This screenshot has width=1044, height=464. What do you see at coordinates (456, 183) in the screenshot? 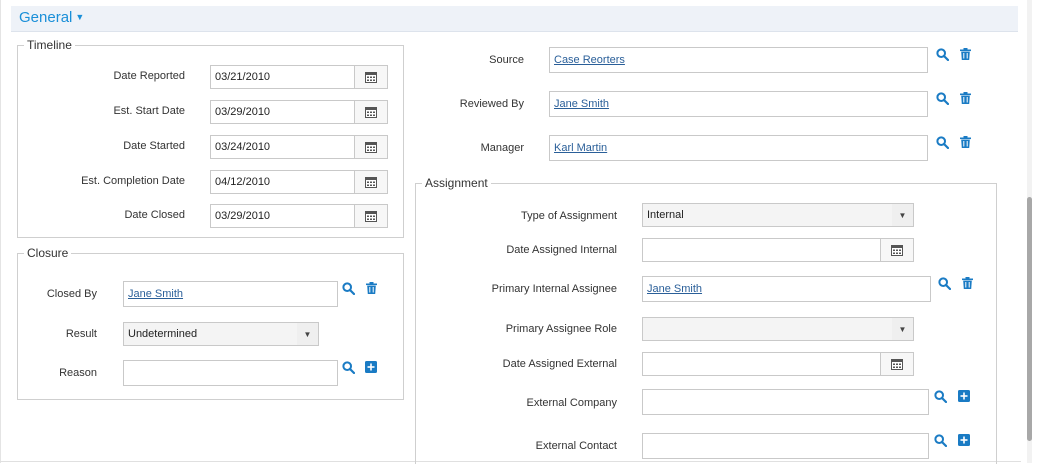
I see `assignment-legend: Assignment` at bounding box center [456, 183].